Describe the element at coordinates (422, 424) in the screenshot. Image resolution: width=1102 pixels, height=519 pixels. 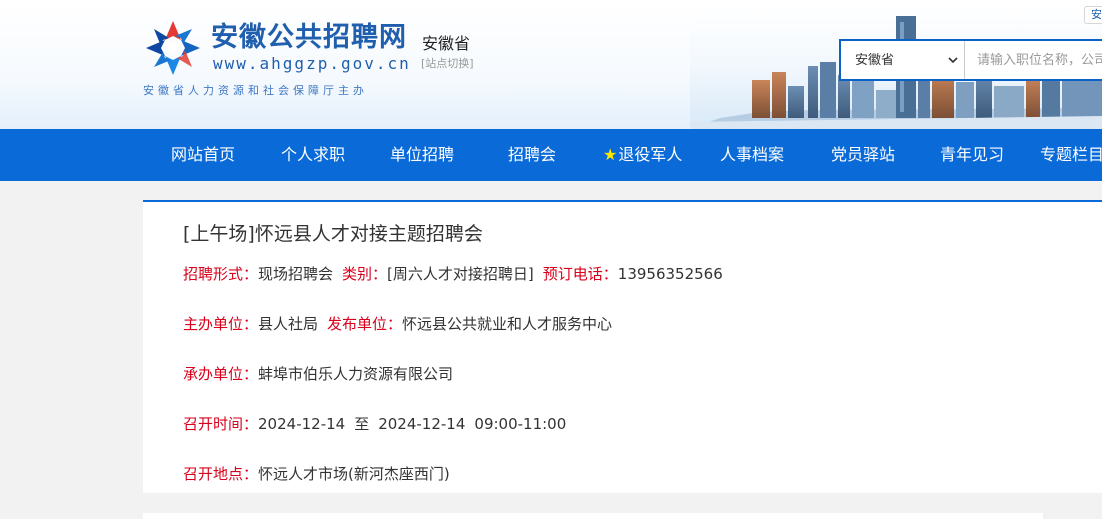
I see `time-end: 2024-12-14` at that location.